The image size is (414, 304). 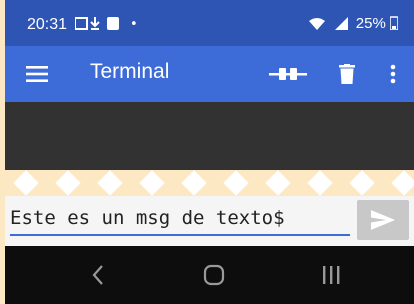 What do you see at coordinates (47, 24) in the screenshot?
I see `status-time: 20:31` at bounding box center [47, 24].